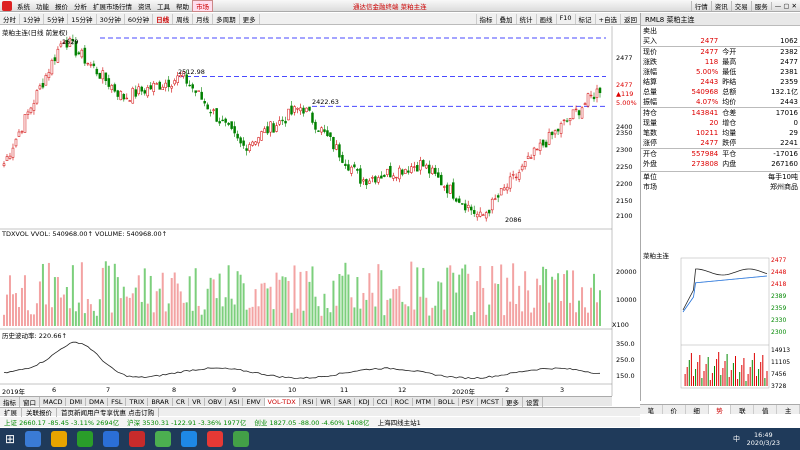 The image size is (800, 450). Describe the element at coordinates (241, 439) in the screenshot. I see `wechat-icon` at that location.